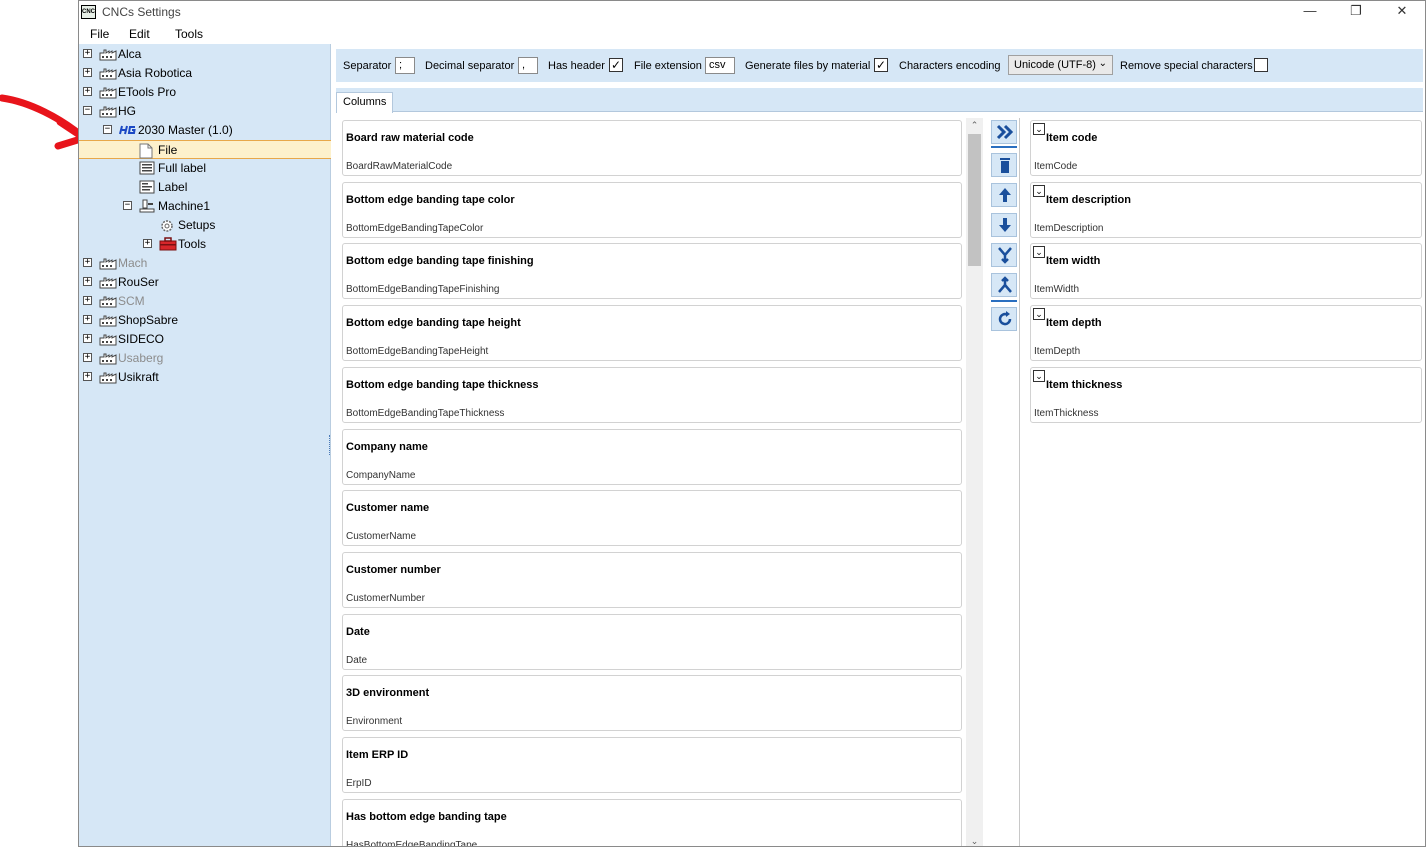 The width and height of the screenshot is (1426, 847). Describe the element at coordinates (616, 65) in the screenshot. I see `has-header-checkbox: ✓` at that location.